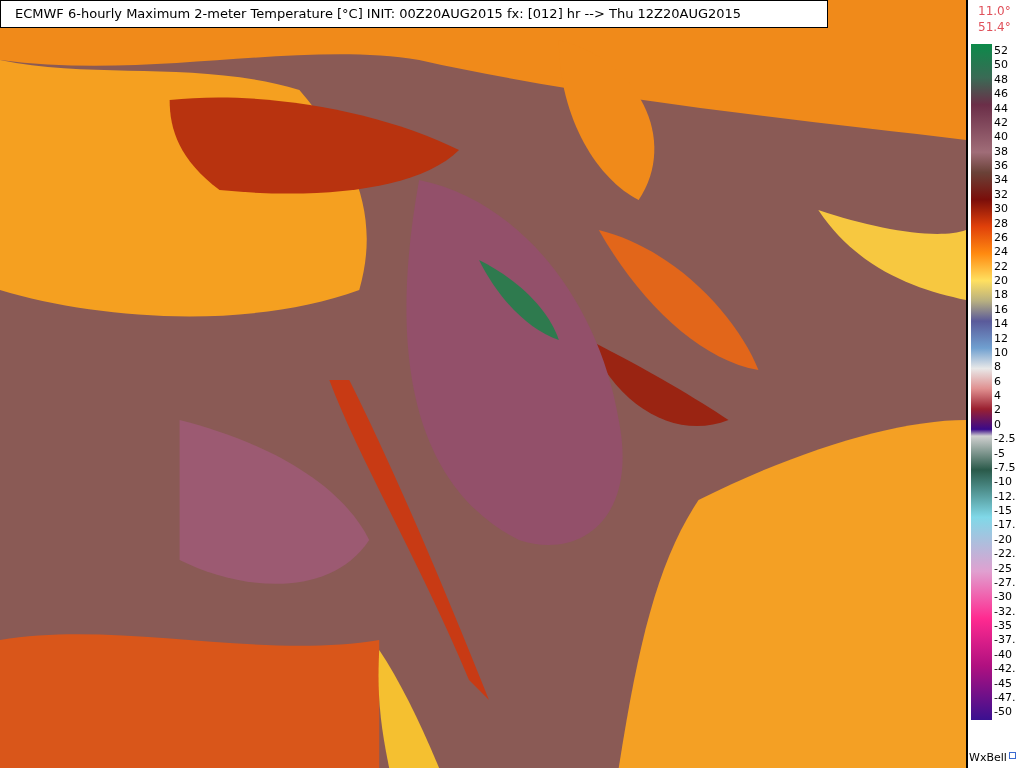  What do you see at coordinates (1001, 51) in the screenshot?
I see `scale-label: 52` at bounding box center [1001, 51].